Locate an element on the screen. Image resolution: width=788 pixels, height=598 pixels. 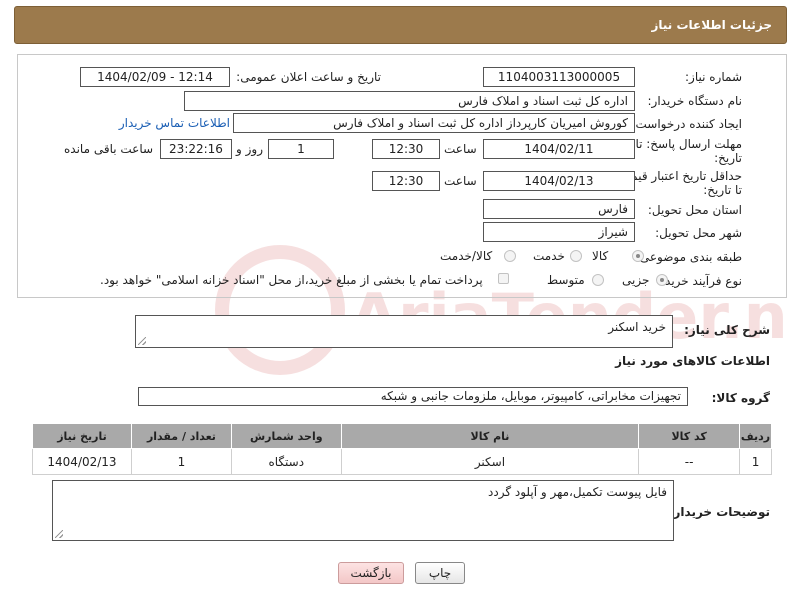
table-cell: اسکنر is located at coordinates (490, 461).